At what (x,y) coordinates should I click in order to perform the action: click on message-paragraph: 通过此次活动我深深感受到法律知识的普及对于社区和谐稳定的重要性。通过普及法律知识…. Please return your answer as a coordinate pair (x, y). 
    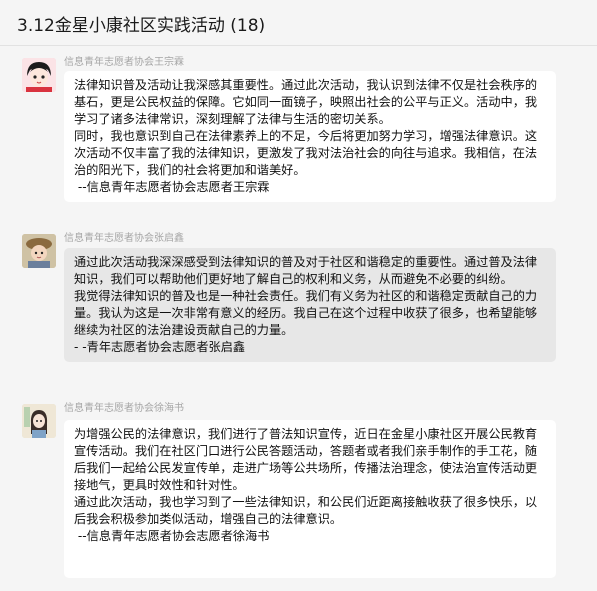
    Looking at the image, I should click on (306, 270).